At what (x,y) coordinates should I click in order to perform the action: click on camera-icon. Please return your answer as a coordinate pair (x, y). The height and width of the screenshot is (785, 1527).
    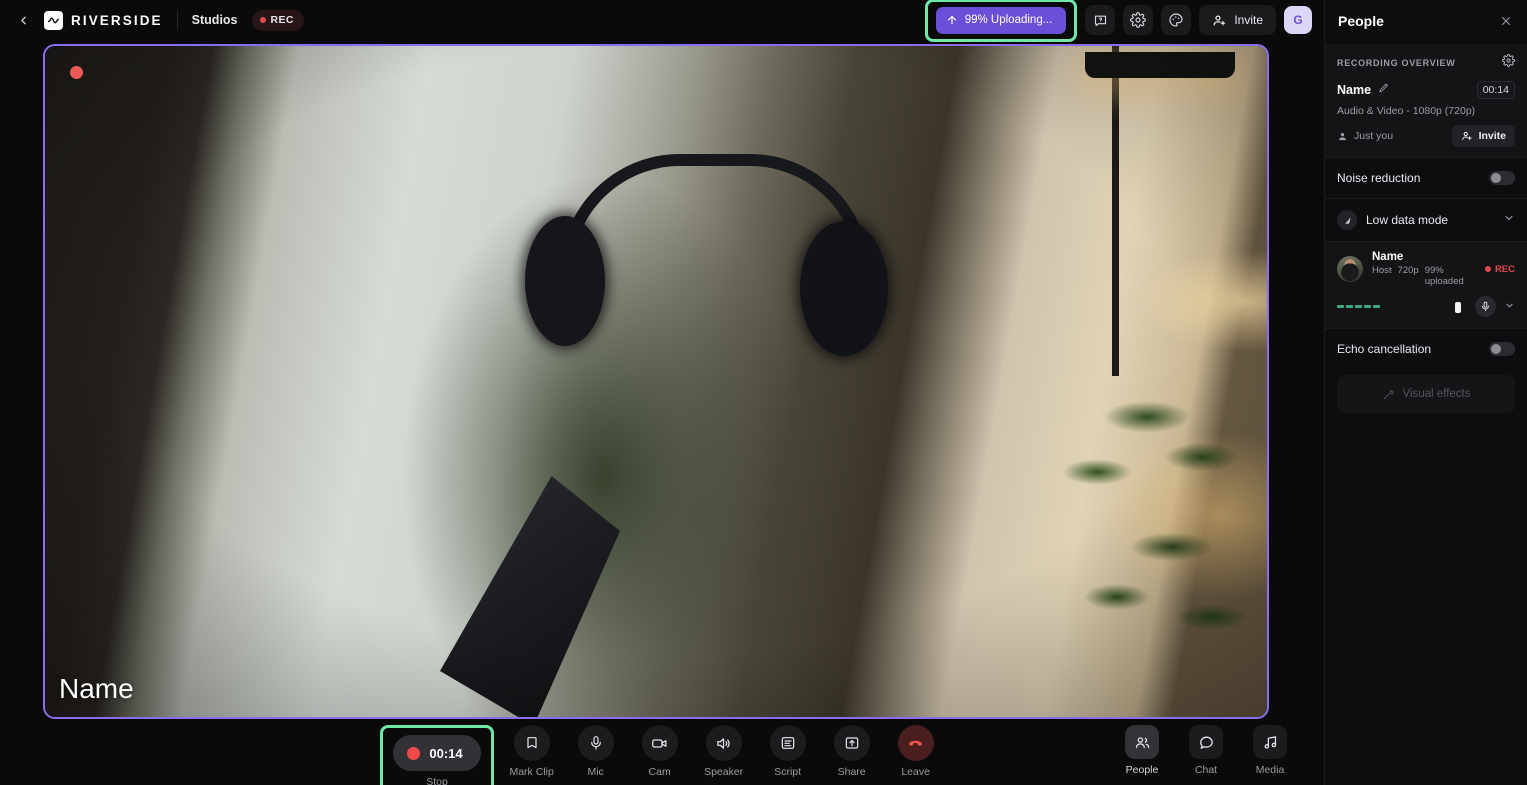
    Looking at the image, I should click on (659, 743).